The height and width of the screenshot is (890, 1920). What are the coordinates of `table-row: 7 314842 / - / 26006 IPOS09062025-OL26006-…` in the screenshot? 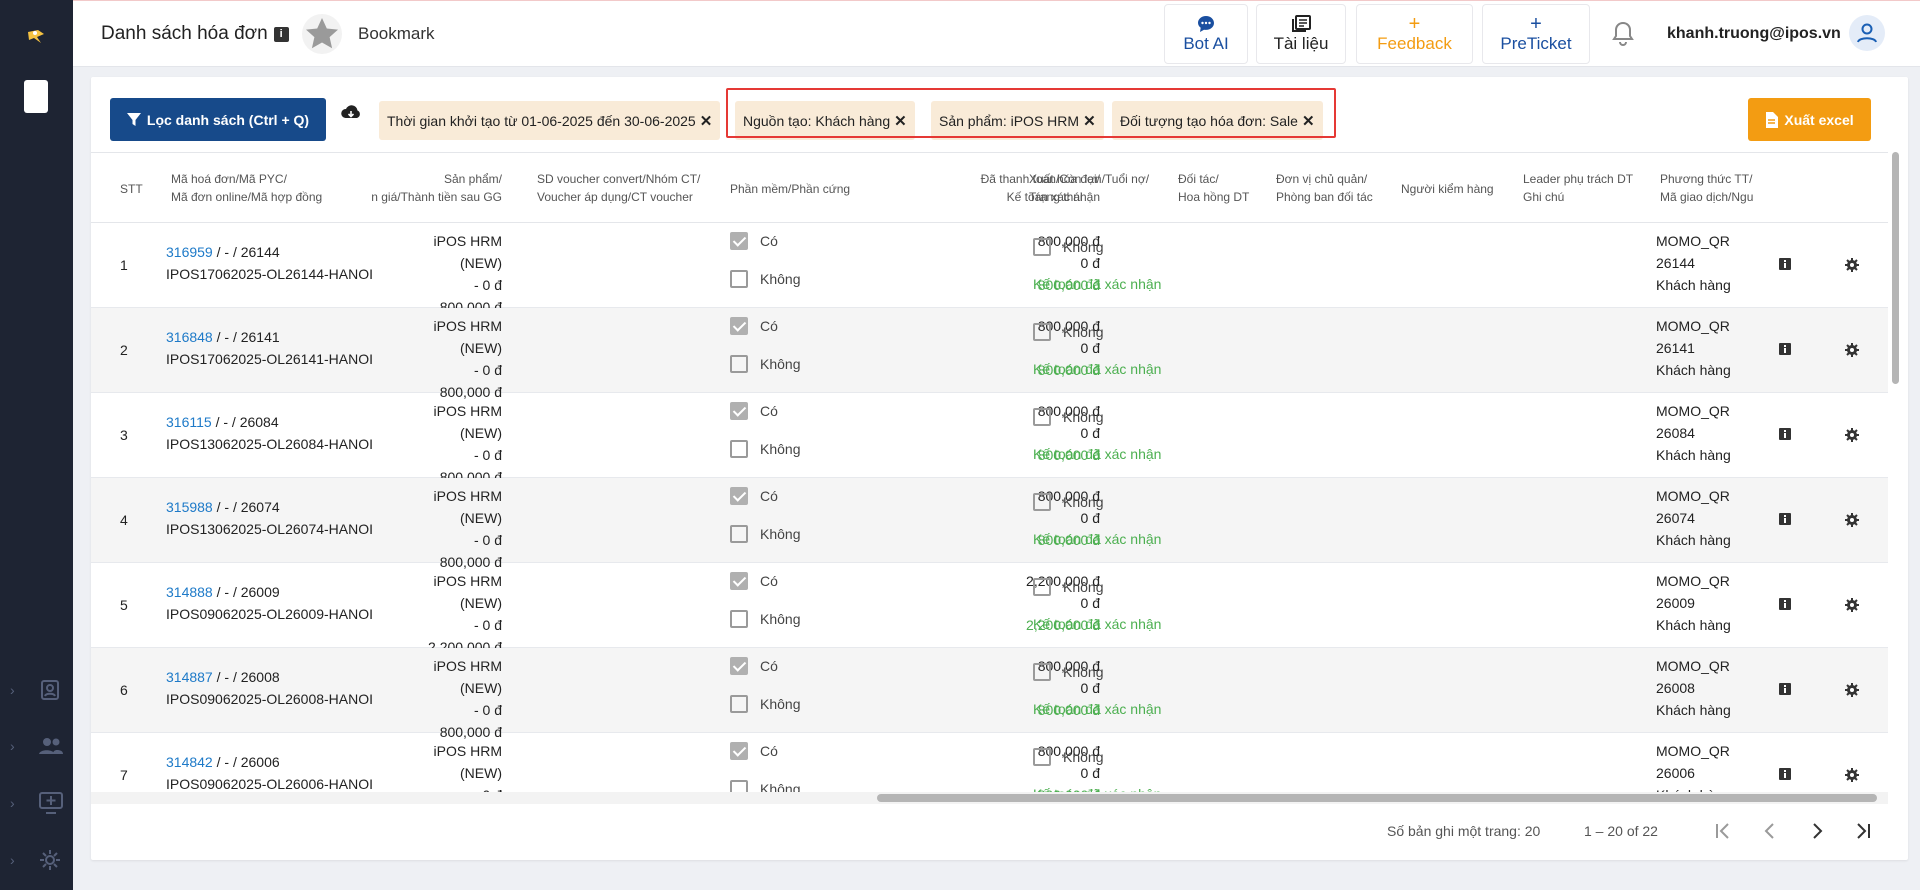 It's located at (989, 762).